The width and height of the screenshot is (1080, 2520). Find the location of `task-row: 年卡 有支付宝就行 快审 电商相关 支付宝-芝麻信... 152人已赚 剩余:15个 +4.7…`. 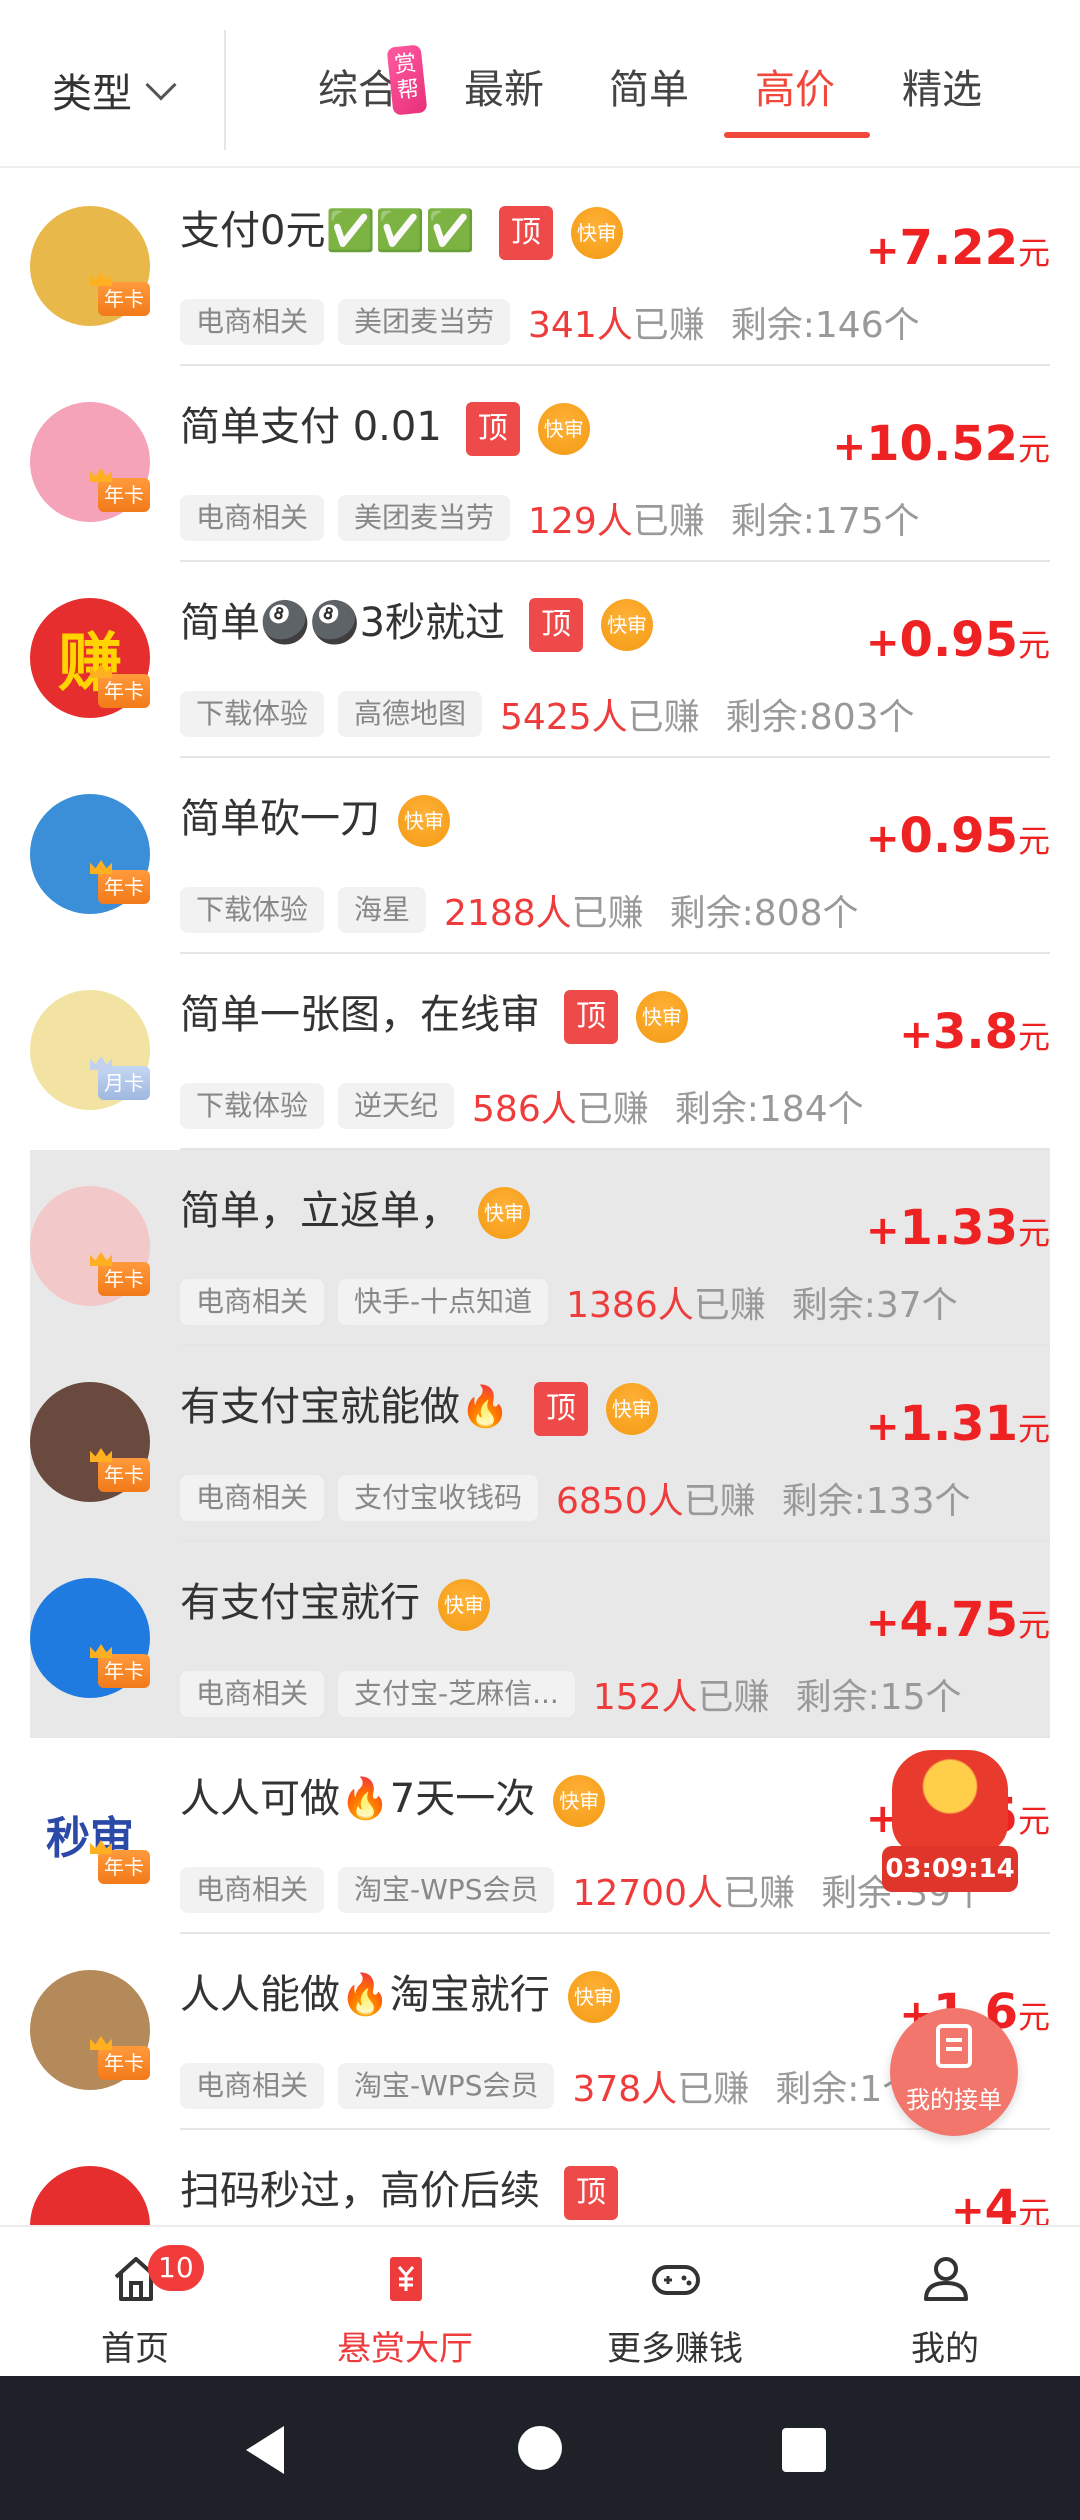

task-row: 年卡 有支付宝就行 快审 电商相关 支付宝-芝麻信... 152人已赚 剩余:15个 +4.7… is located at coordinates (540, 1640).